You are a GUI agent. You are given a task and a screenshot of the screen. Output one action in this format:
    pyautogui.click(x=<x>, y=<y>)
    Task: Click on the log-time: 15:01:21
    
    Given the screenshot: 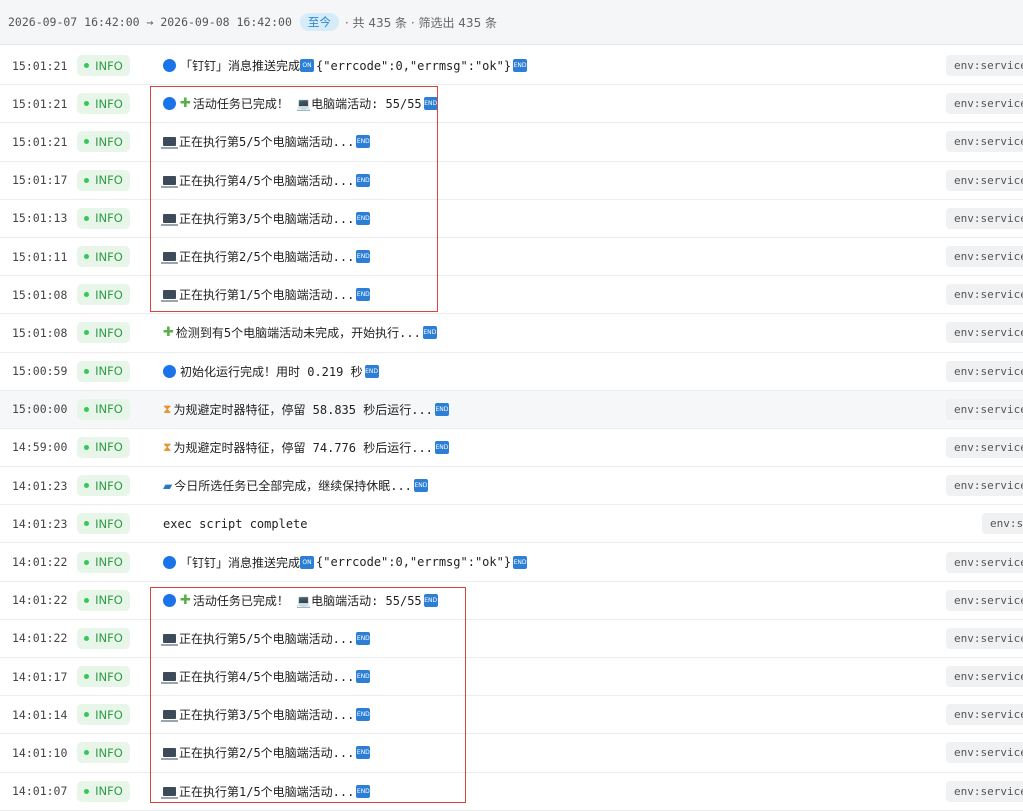 What is the action you would take?
    pyautogui.click(x=40, y=65)
    